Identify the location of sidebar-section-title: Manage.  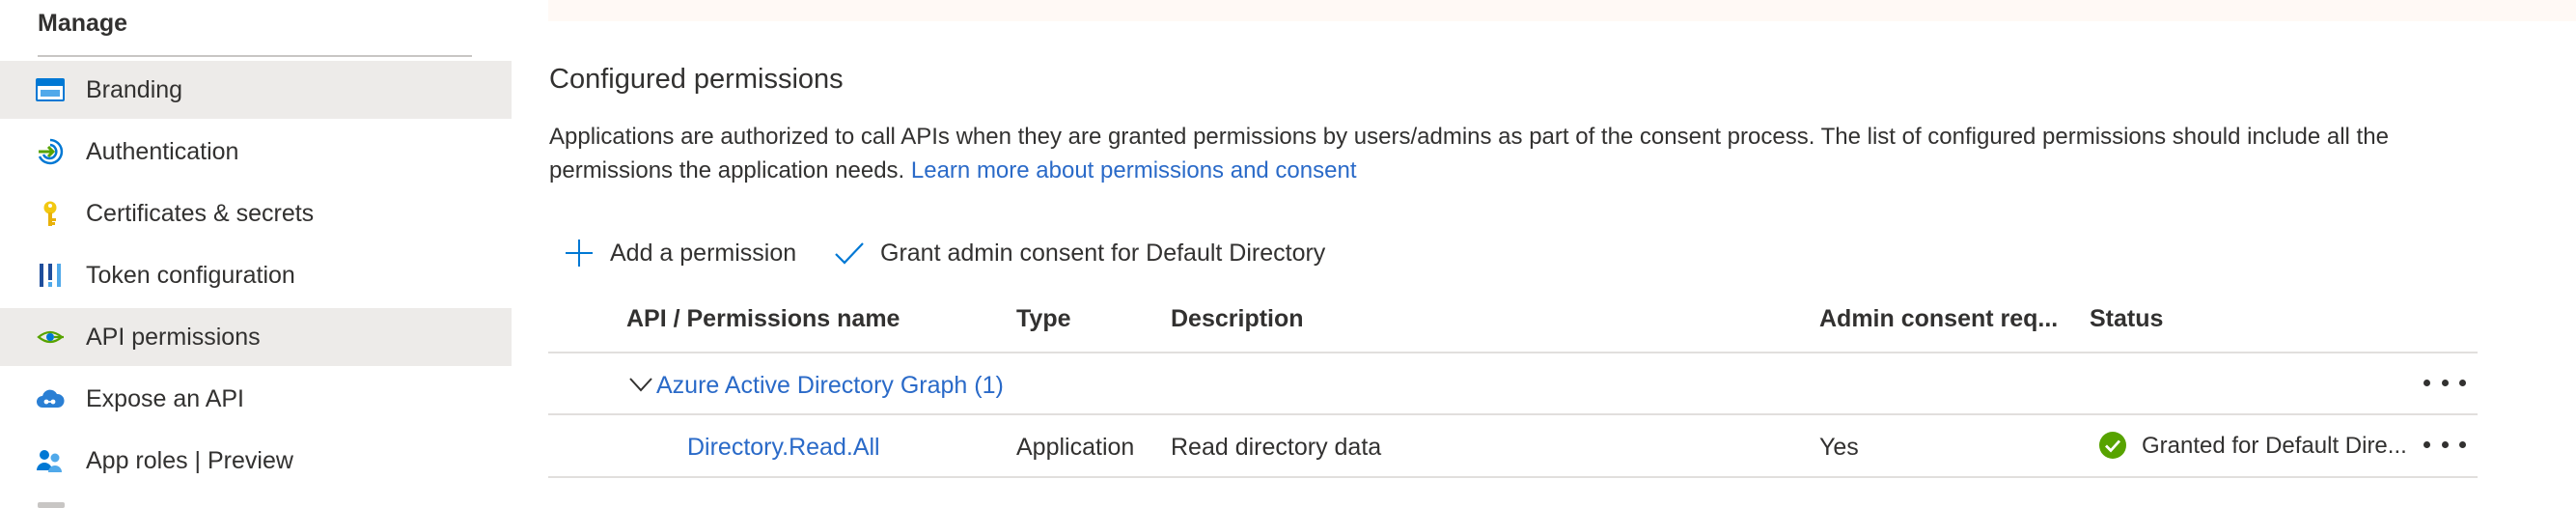
(83, 23).